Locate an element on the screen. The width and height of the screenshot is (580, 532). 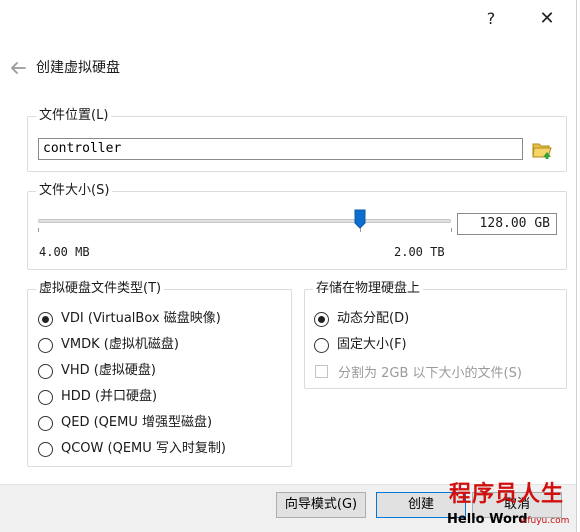
disk-type-option-vhd: VHD (虚拟硬盘) is located at coordinates (97, 371).